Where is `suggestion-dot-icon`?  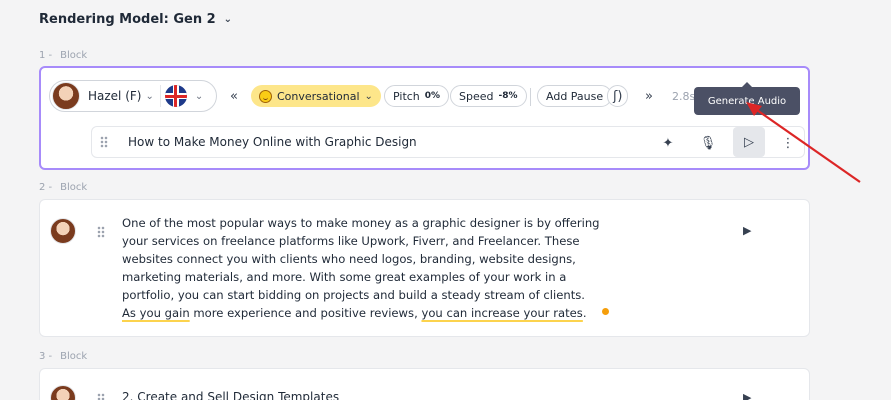
suggestion-dot-icon is located at coordinates (605, 311).